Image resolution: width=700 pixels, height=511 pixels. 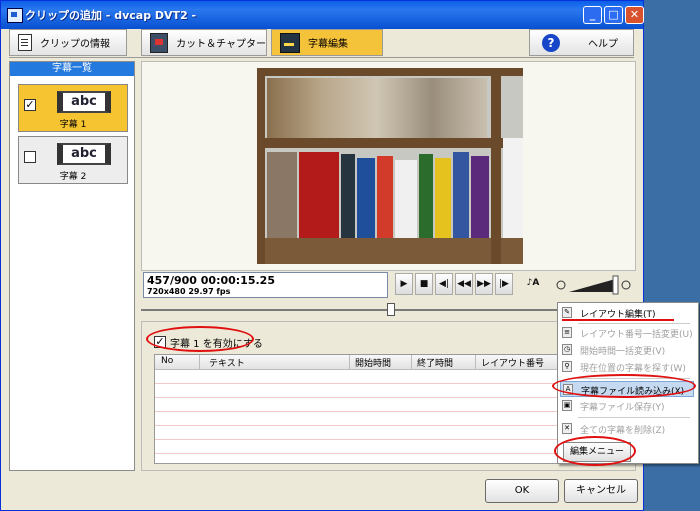 What do you see at coordinates (227, 362) in the screenshot?
I see `col-text: テキスト` at bounding box center [227, 362].